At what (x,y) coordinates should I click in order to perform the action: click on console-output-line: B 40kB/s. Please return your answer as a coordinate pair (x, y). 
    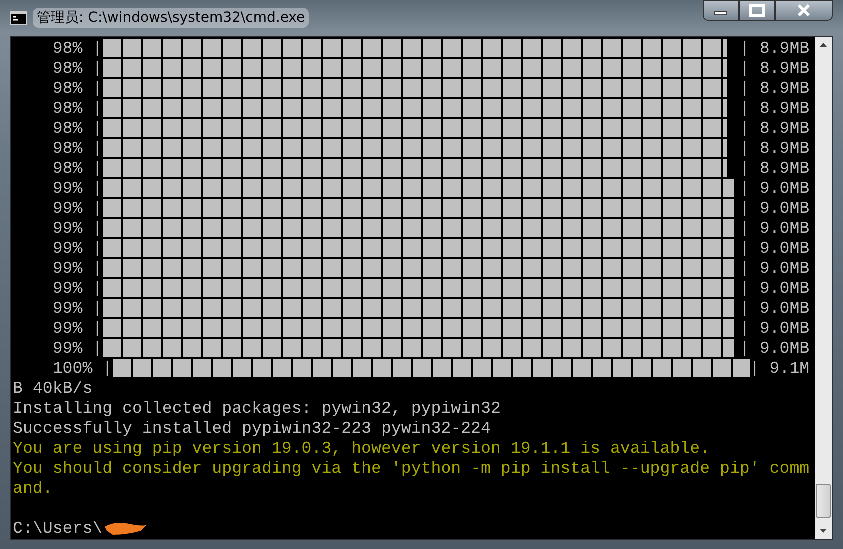
    Looking at the image, I should click on (53, 389).